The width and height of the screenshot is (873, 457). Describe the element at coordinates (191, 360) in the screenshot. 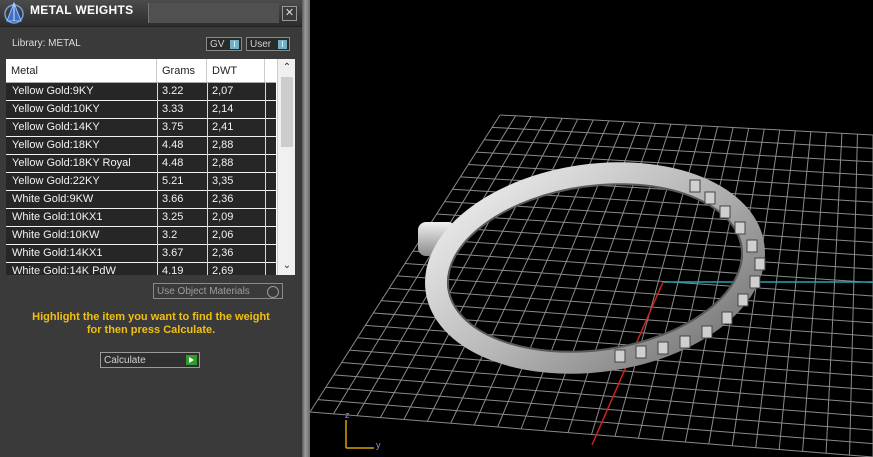

I see `play-icon` at that location.